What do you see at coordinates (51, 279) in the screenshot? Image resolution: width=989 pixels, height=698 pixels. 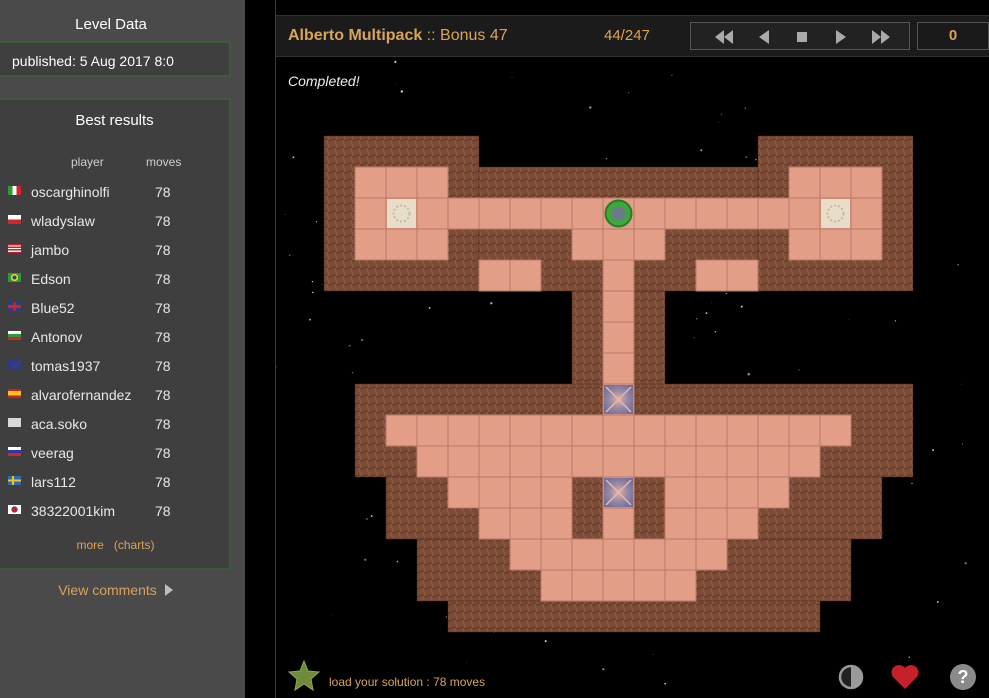 I see `player-name: Edson` at bounding box center [51, 279].